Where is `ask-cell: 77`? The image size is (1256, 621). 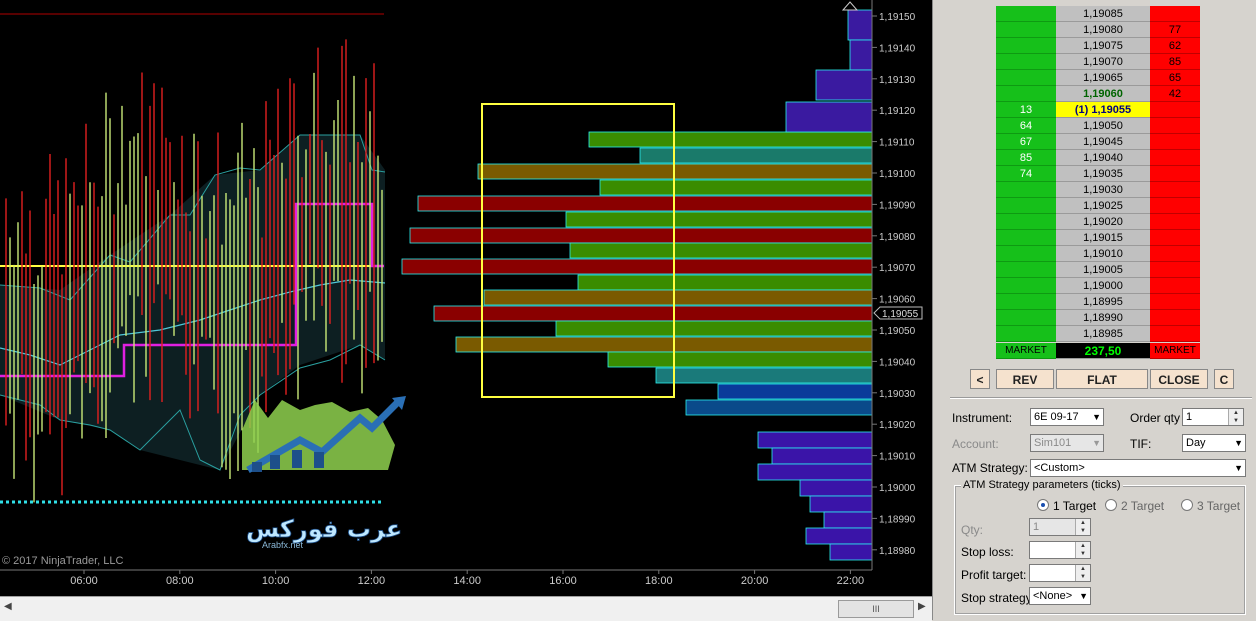
ask-cell: 77 is located at coordinates (1175, 30).